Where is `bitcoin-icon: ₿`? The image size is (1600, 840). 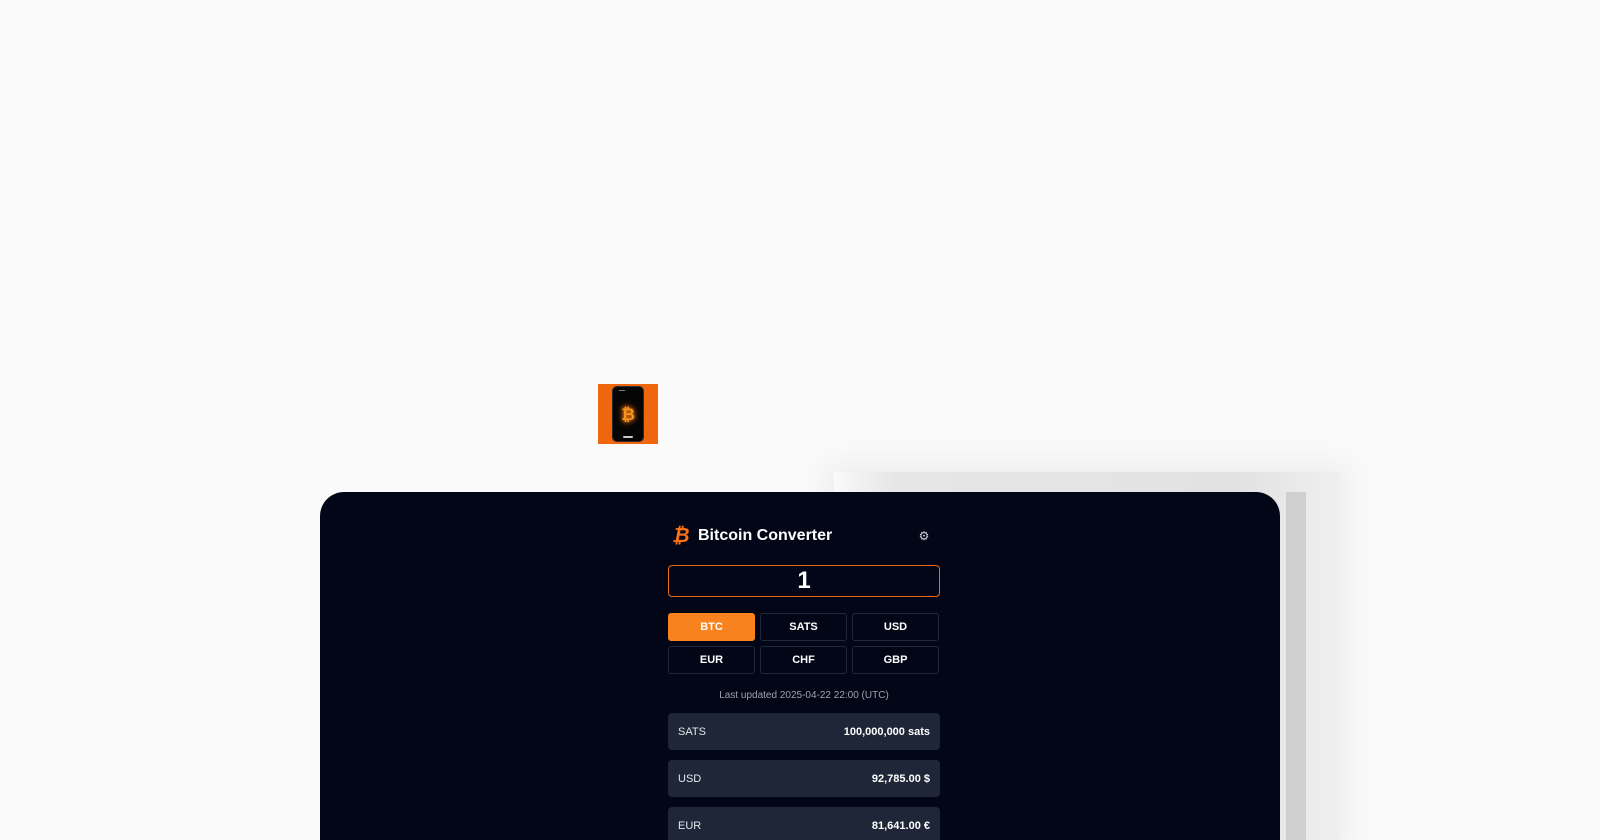
bitcoin-icon: ₿ is located at coordinates (628, 414).